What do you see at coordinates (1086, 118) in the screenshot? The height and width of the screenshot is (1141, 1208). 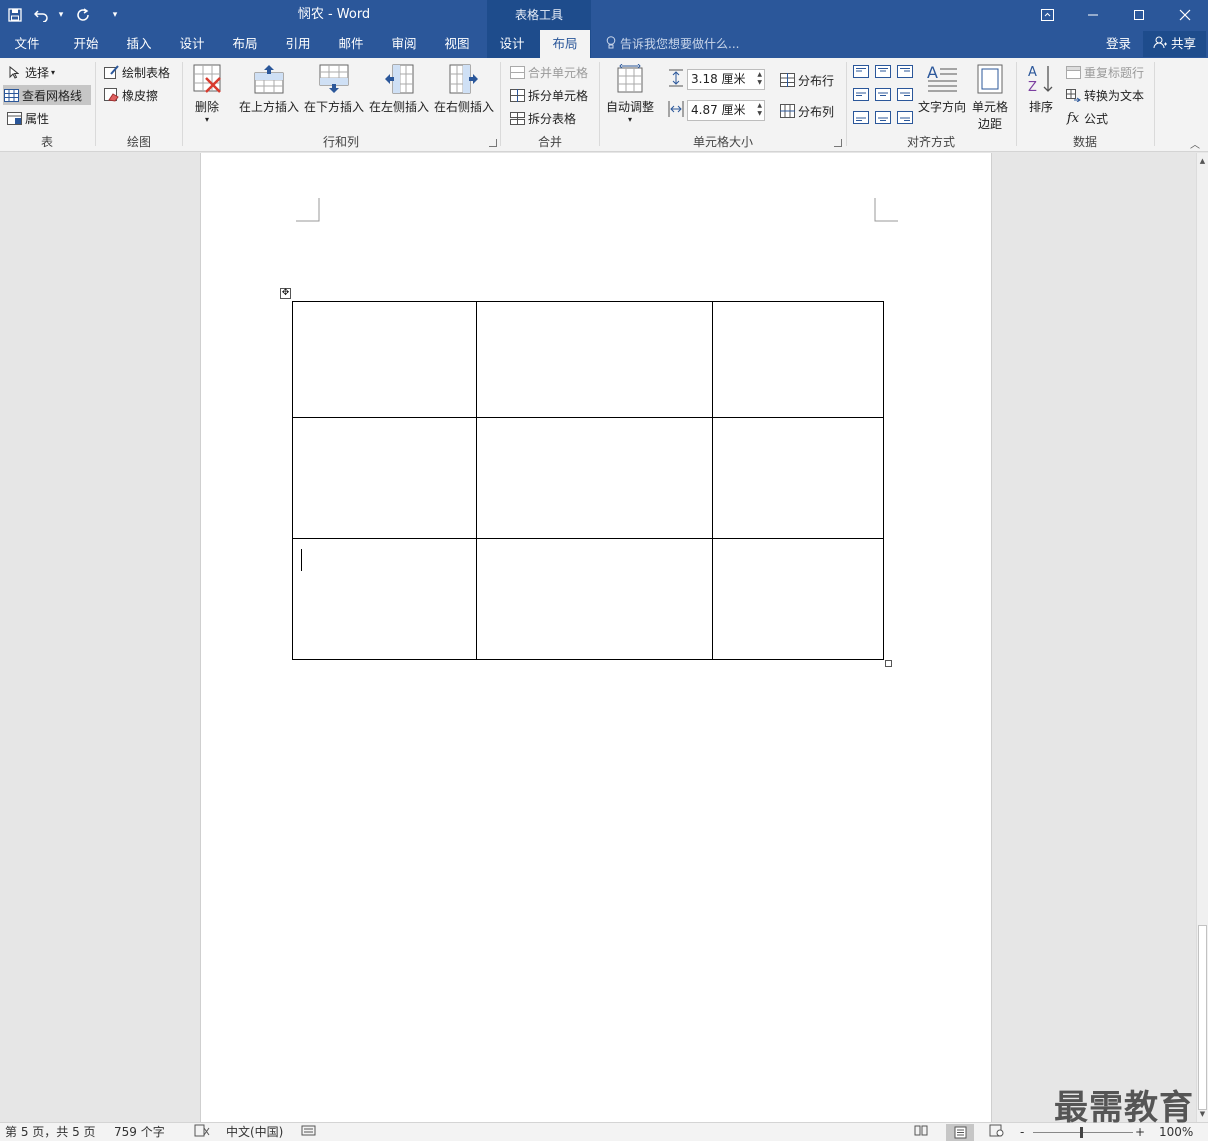 I see `formula-button: fx 公式` at bounding box center [1086, 118].